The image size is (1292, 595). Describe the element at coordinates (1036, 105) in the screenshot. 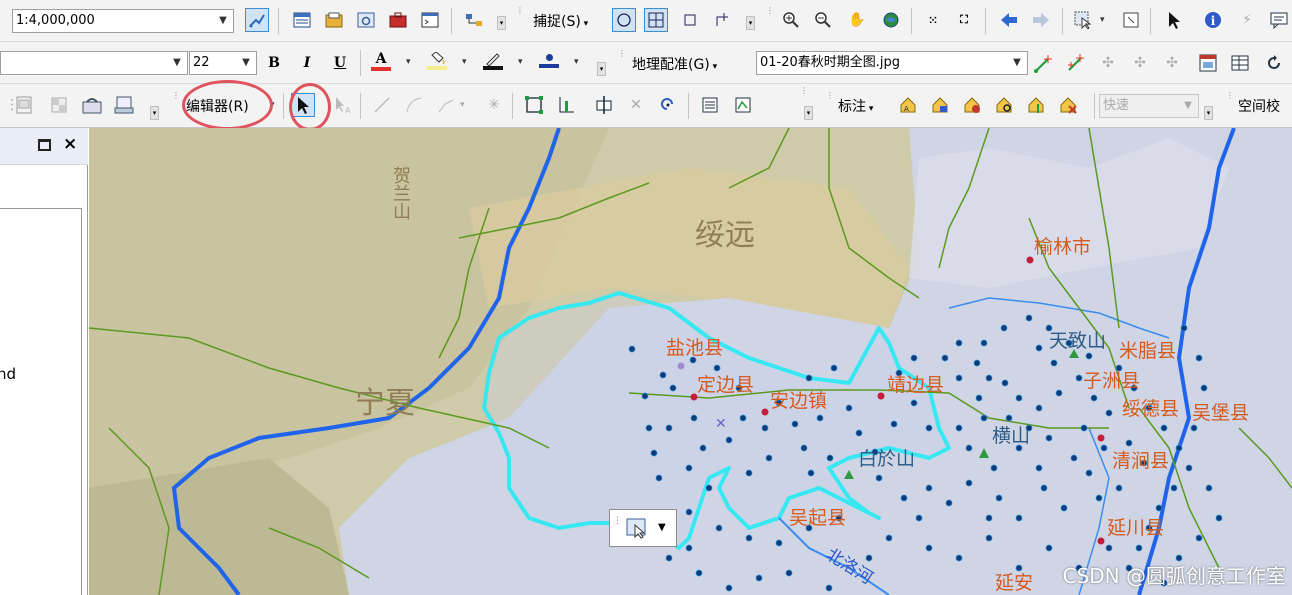

I see `label-weight-ranking-icon` at that location.